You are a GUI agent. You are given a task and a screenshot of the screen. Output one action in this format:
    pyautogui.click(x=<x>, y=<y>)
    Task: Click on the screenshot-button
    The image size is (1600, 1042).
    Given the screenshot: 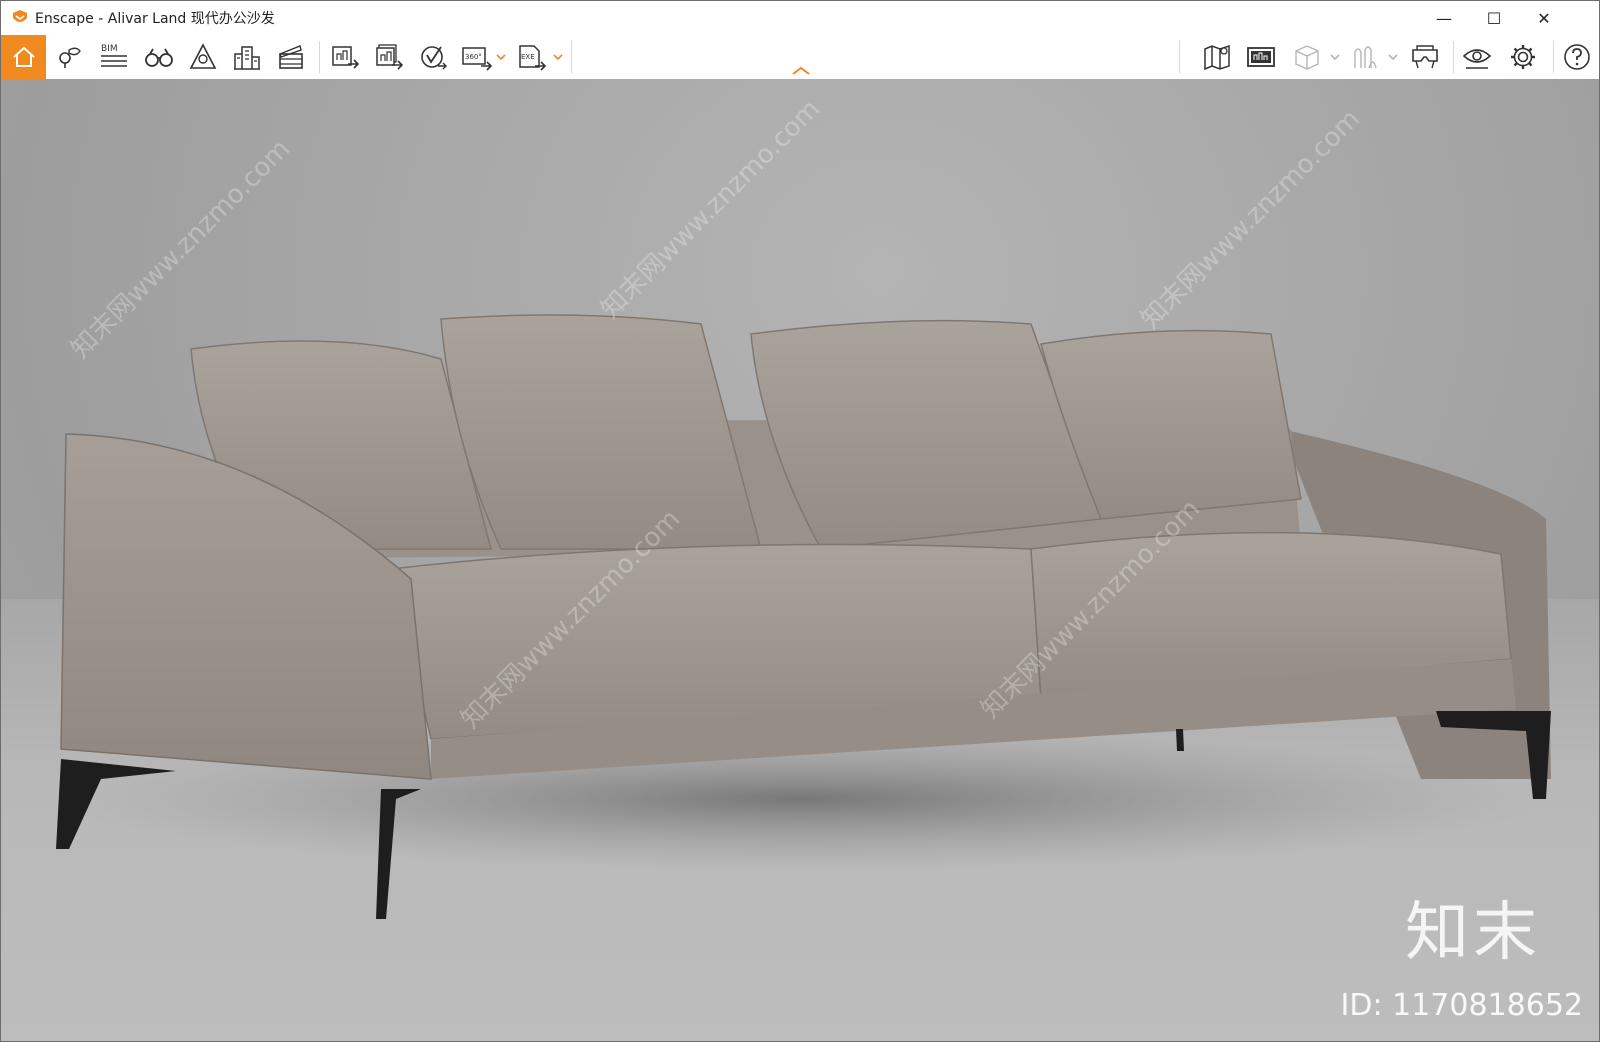 What is the action you would take?
    pyautogui.click(x=345, y=57)
    